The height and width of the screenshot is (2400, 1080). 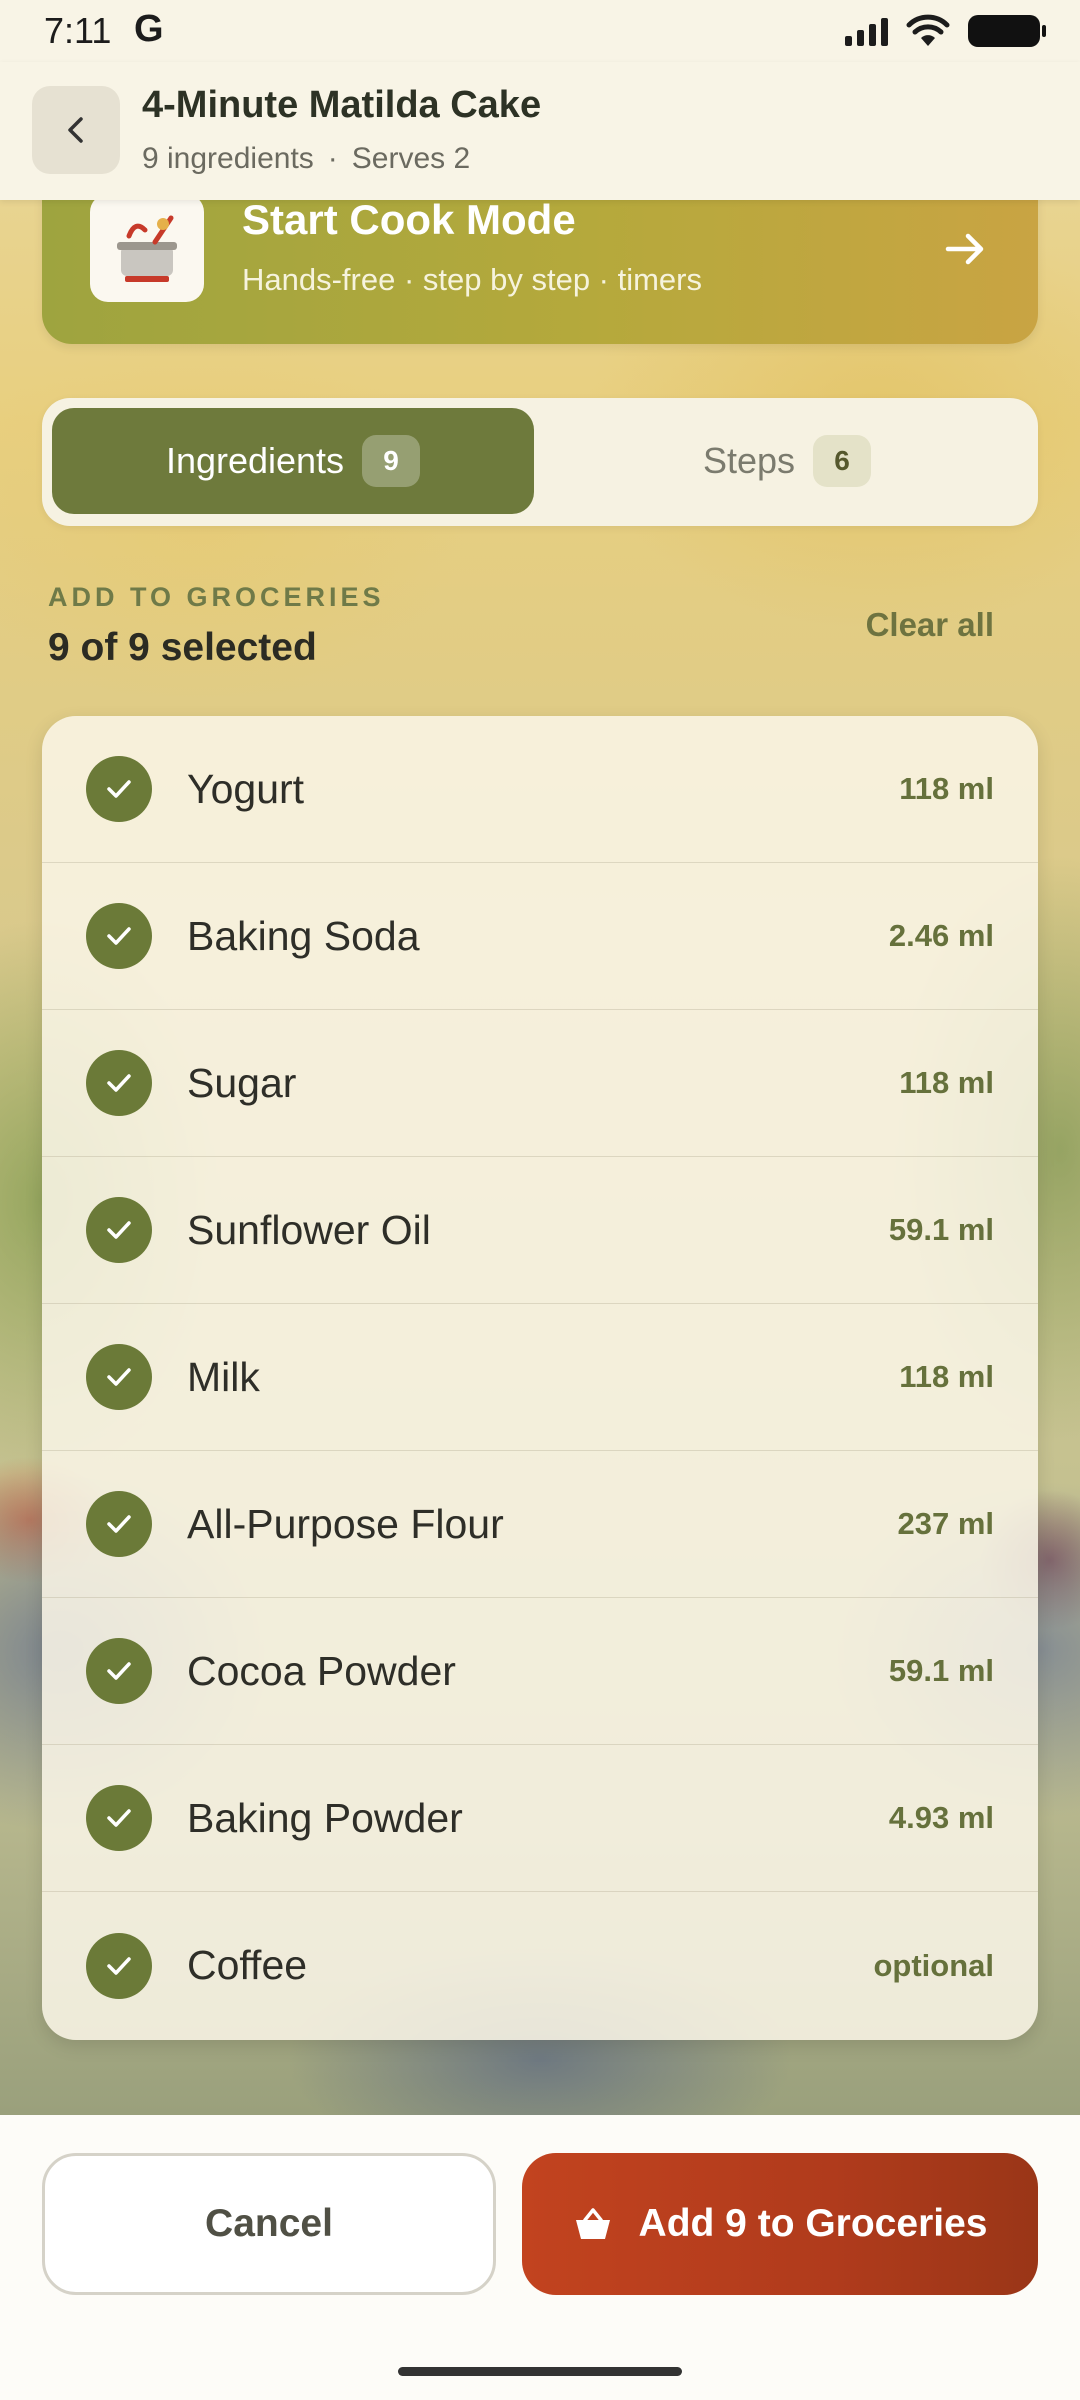 I want to click on ingredient-quantity: optional, so click(x=933, y=1965).